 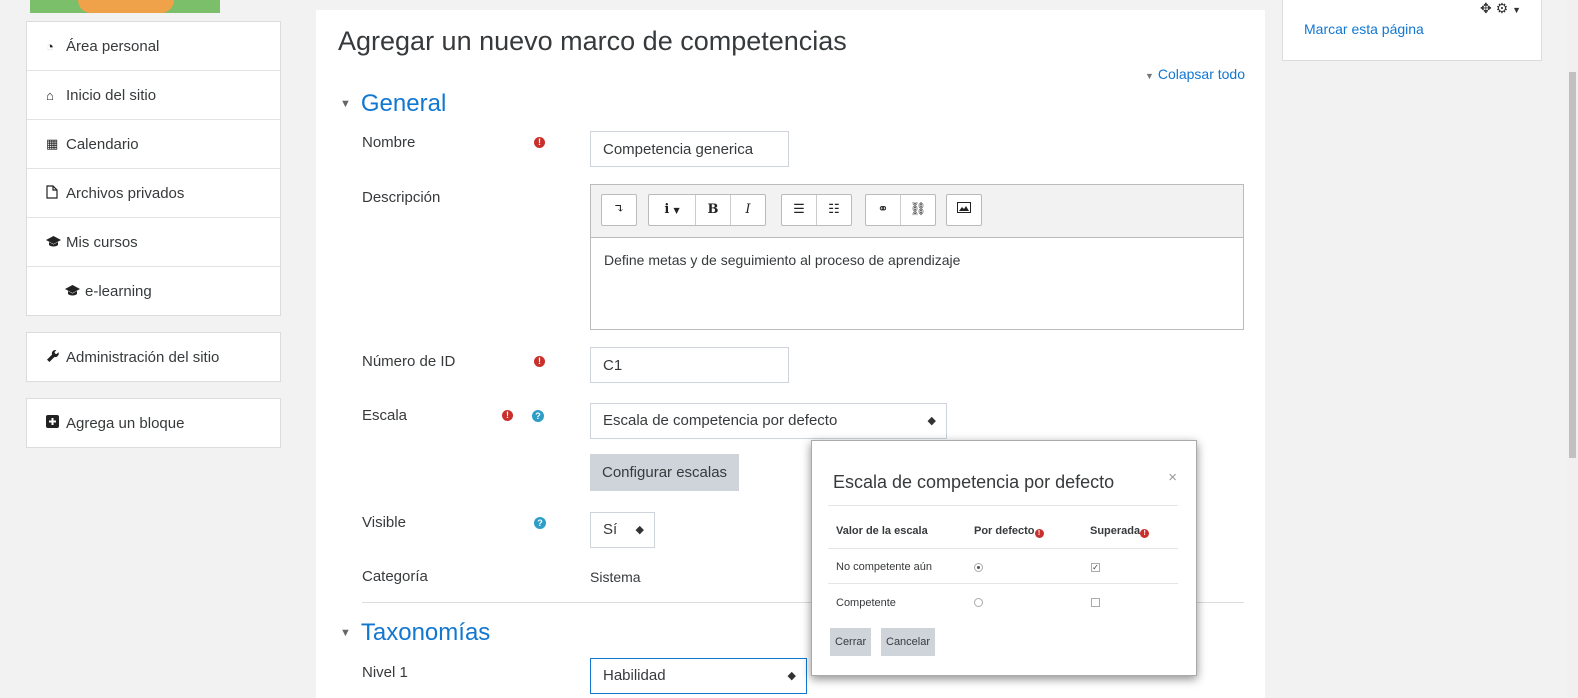 I want to click on nav-item-site-home: ⌂ Inicio del sitio, so click(x=153, y=95).